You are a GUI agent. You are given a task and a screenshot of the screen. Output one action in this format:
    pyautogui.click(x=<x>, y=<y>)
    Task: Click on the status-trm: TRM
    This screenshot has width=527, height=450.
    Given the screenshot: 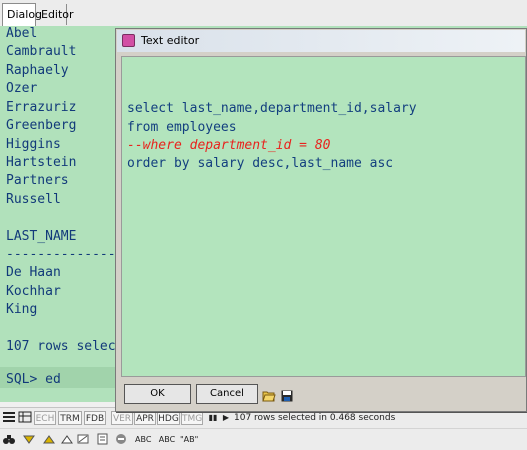 What is the action you would take?
    pyautogui.click(x=70, y=418)
    